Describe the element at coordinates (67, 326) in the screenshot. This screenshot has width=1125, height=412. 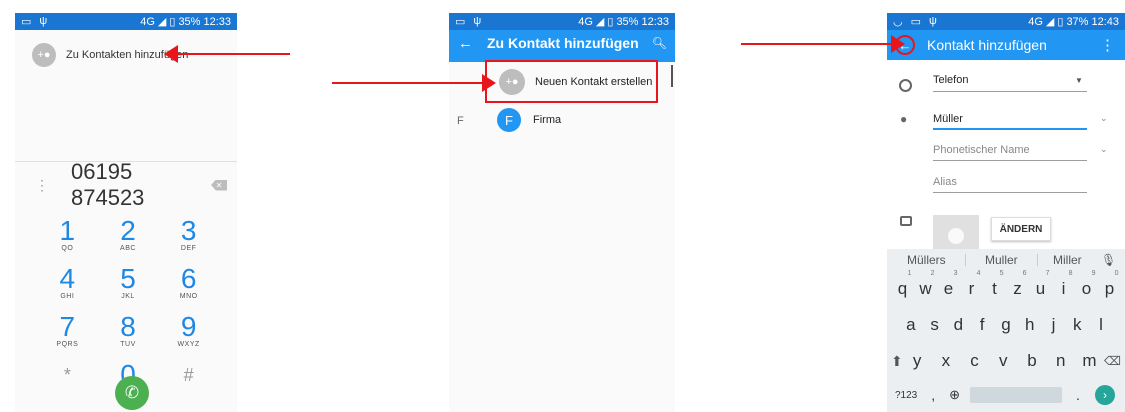
I see `dialpad-digit: 7` at that location.